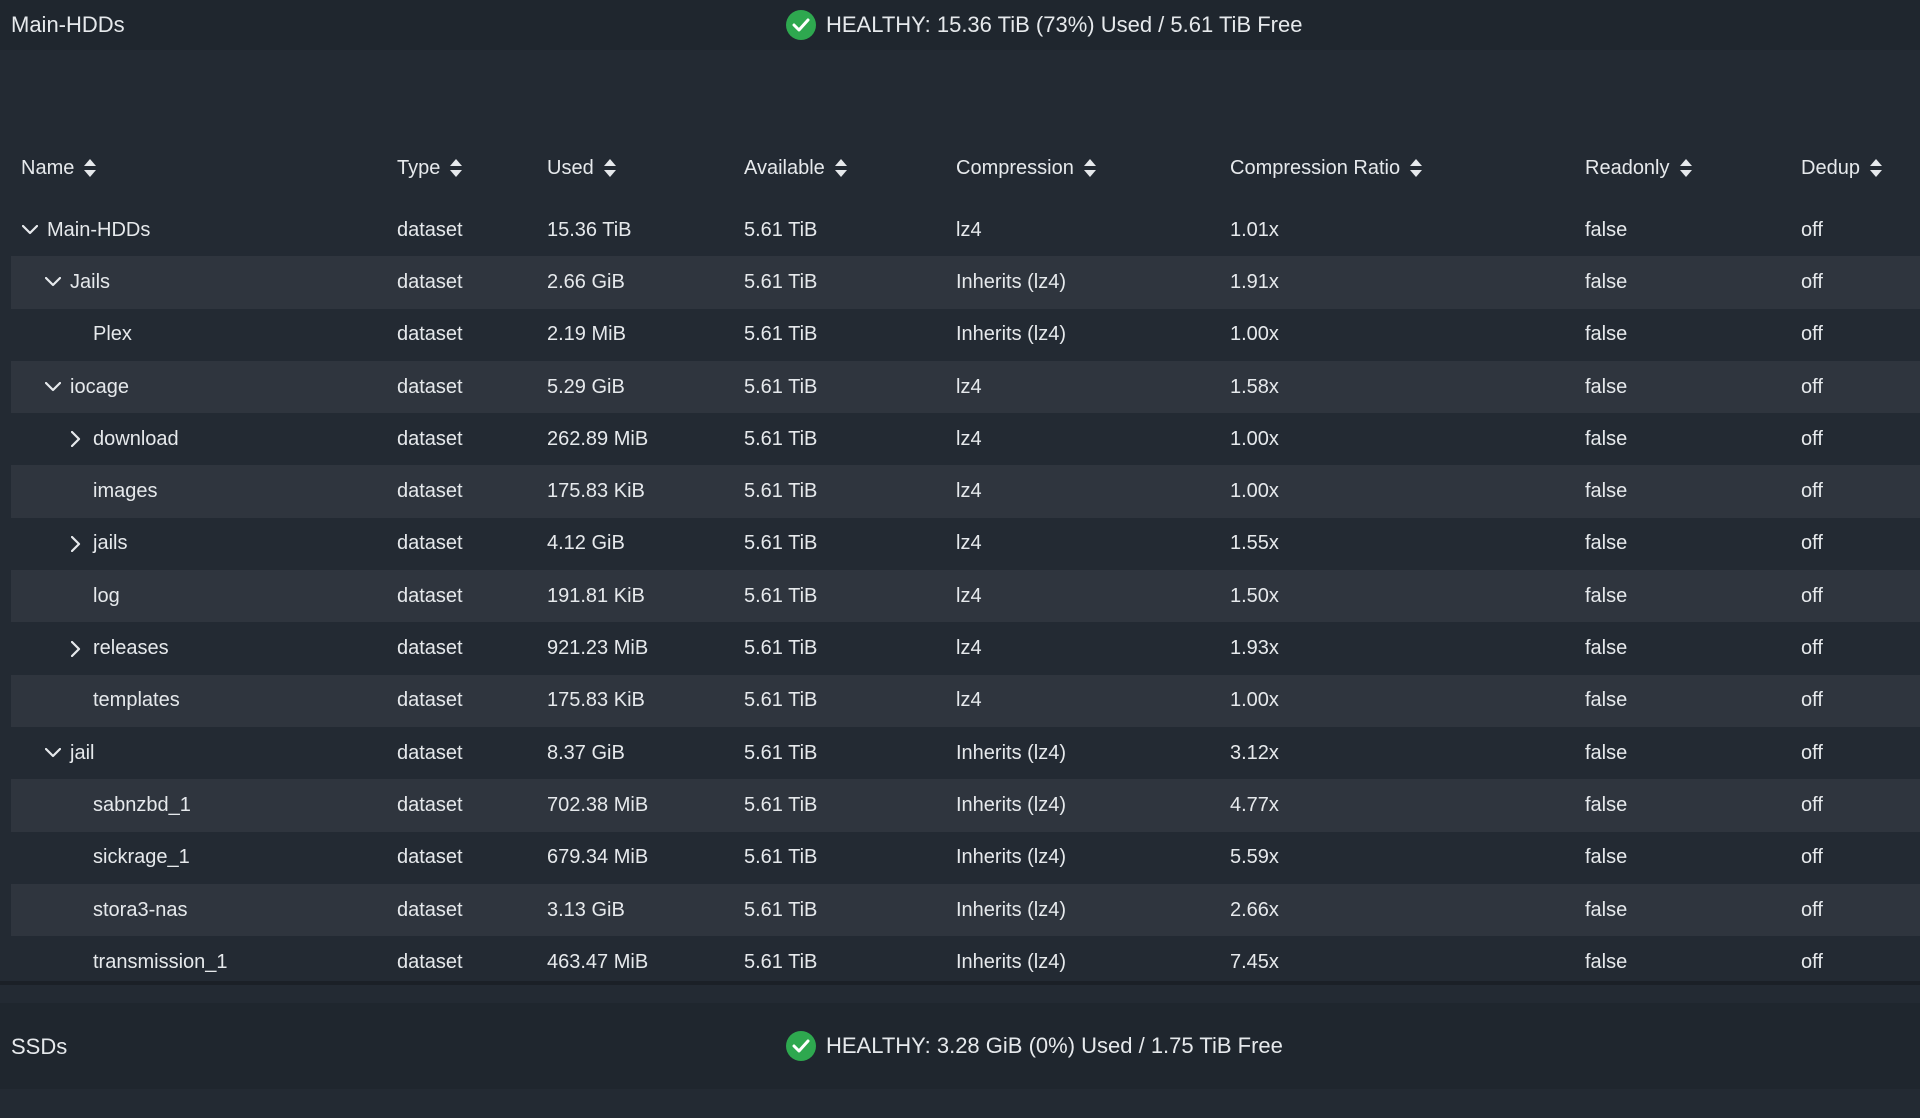 This screenshot has width=1920, height=1118. What do you see at coordinates (82, 752) in the screenshot?
I see `dataset-name: jail` at bounding box center [82, 752].